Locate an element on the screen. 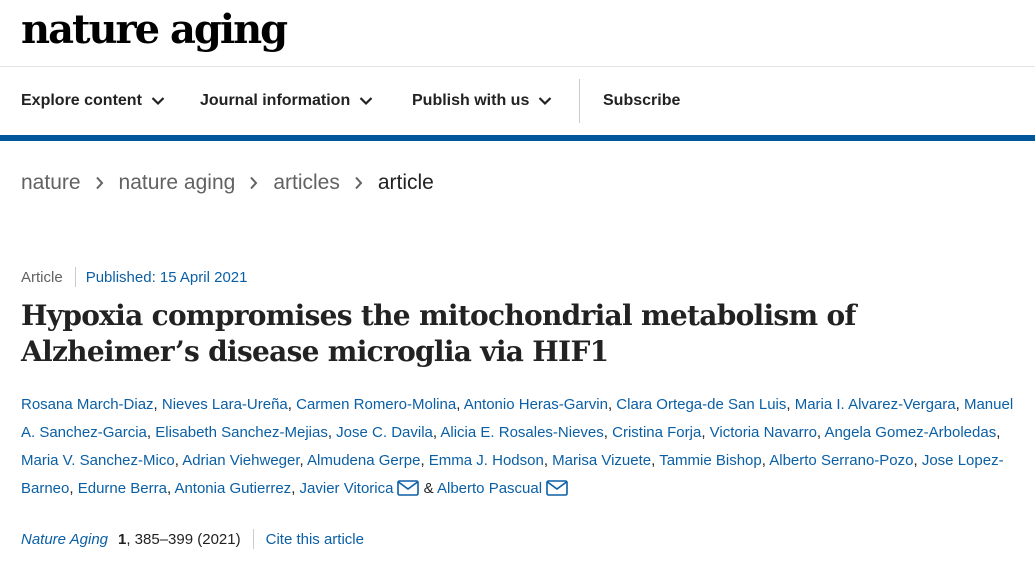 This screenshot has height=561, width=1035. breadcrumb: nature nature aging articles article is located at coordinates (227, 183).